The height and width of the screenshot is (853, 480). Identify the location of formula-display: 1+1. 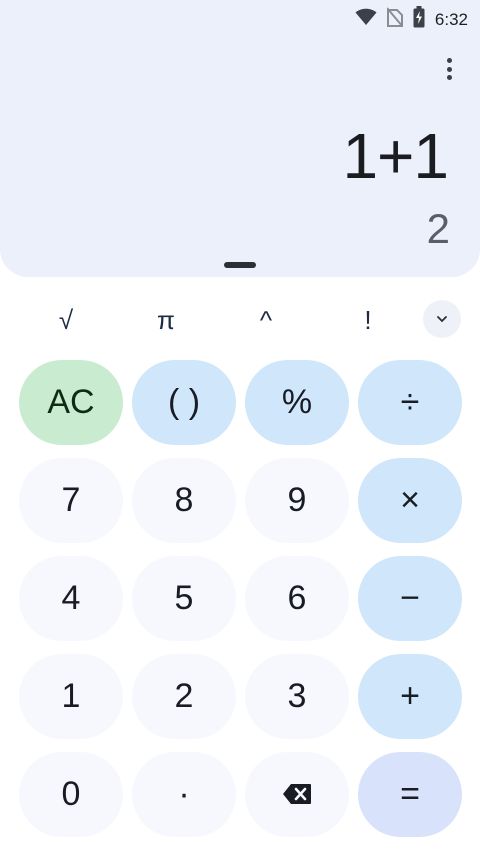
(395, 156).